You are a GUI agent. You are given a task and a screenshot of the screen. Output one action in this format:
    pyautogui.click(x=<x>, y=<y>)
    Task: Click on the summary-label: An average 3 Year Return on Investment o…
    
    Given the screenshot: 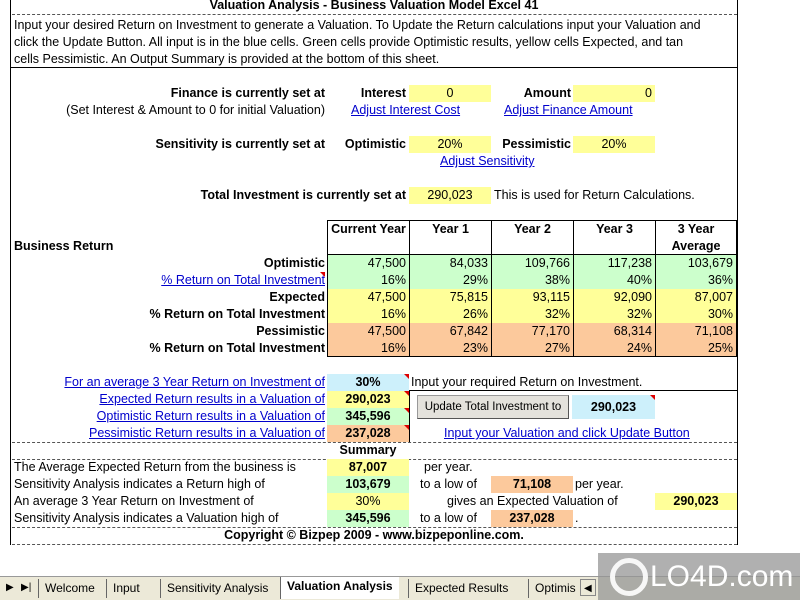 What is the action you would take?
    pyautogui.click(x=134, y=501)
    